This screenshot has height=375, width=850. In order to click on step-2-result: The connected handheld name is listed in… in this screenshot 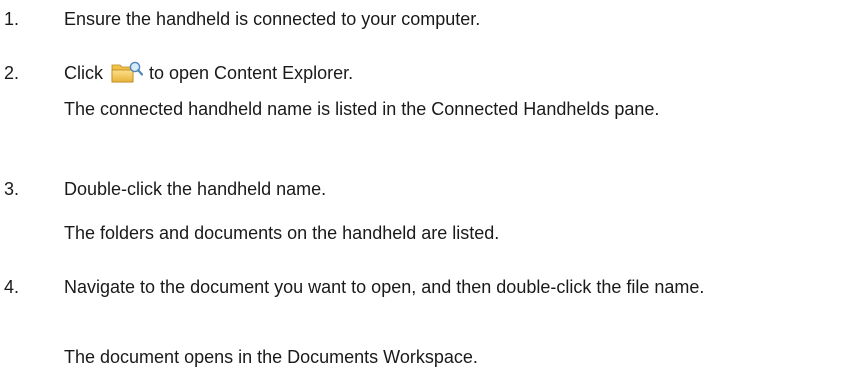, I will do `click(362, 109)`.